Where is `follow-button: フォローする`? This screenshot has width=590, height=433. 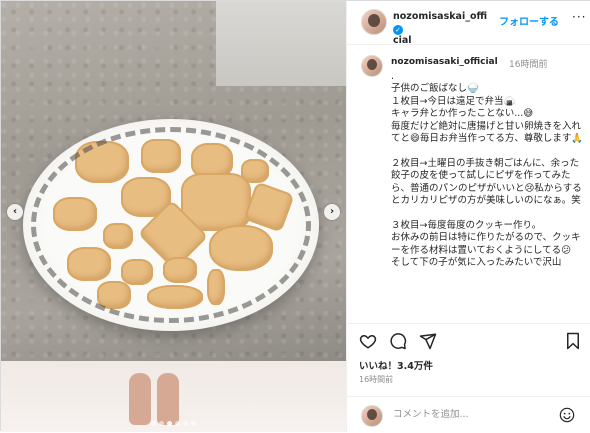 follow-button: フォローする is located at coordinates (529, 20).